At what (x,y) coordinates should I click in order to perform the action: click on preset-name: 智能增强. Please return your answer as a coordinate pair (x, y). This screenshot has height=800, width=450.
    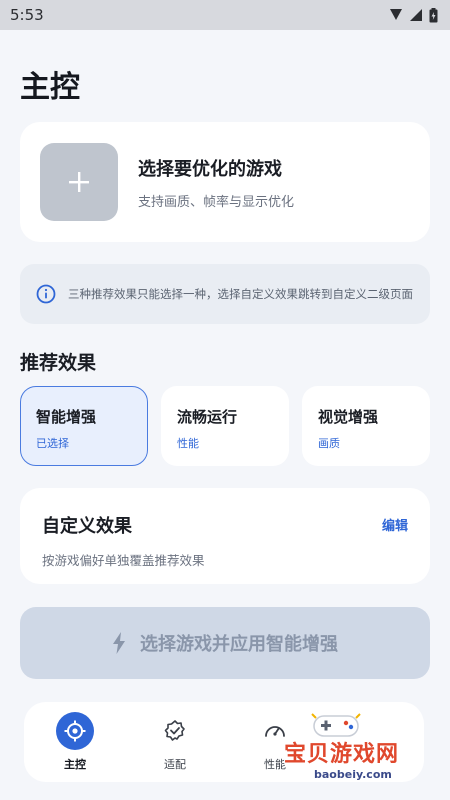
    Looking at the image, I should click on (66, 417).